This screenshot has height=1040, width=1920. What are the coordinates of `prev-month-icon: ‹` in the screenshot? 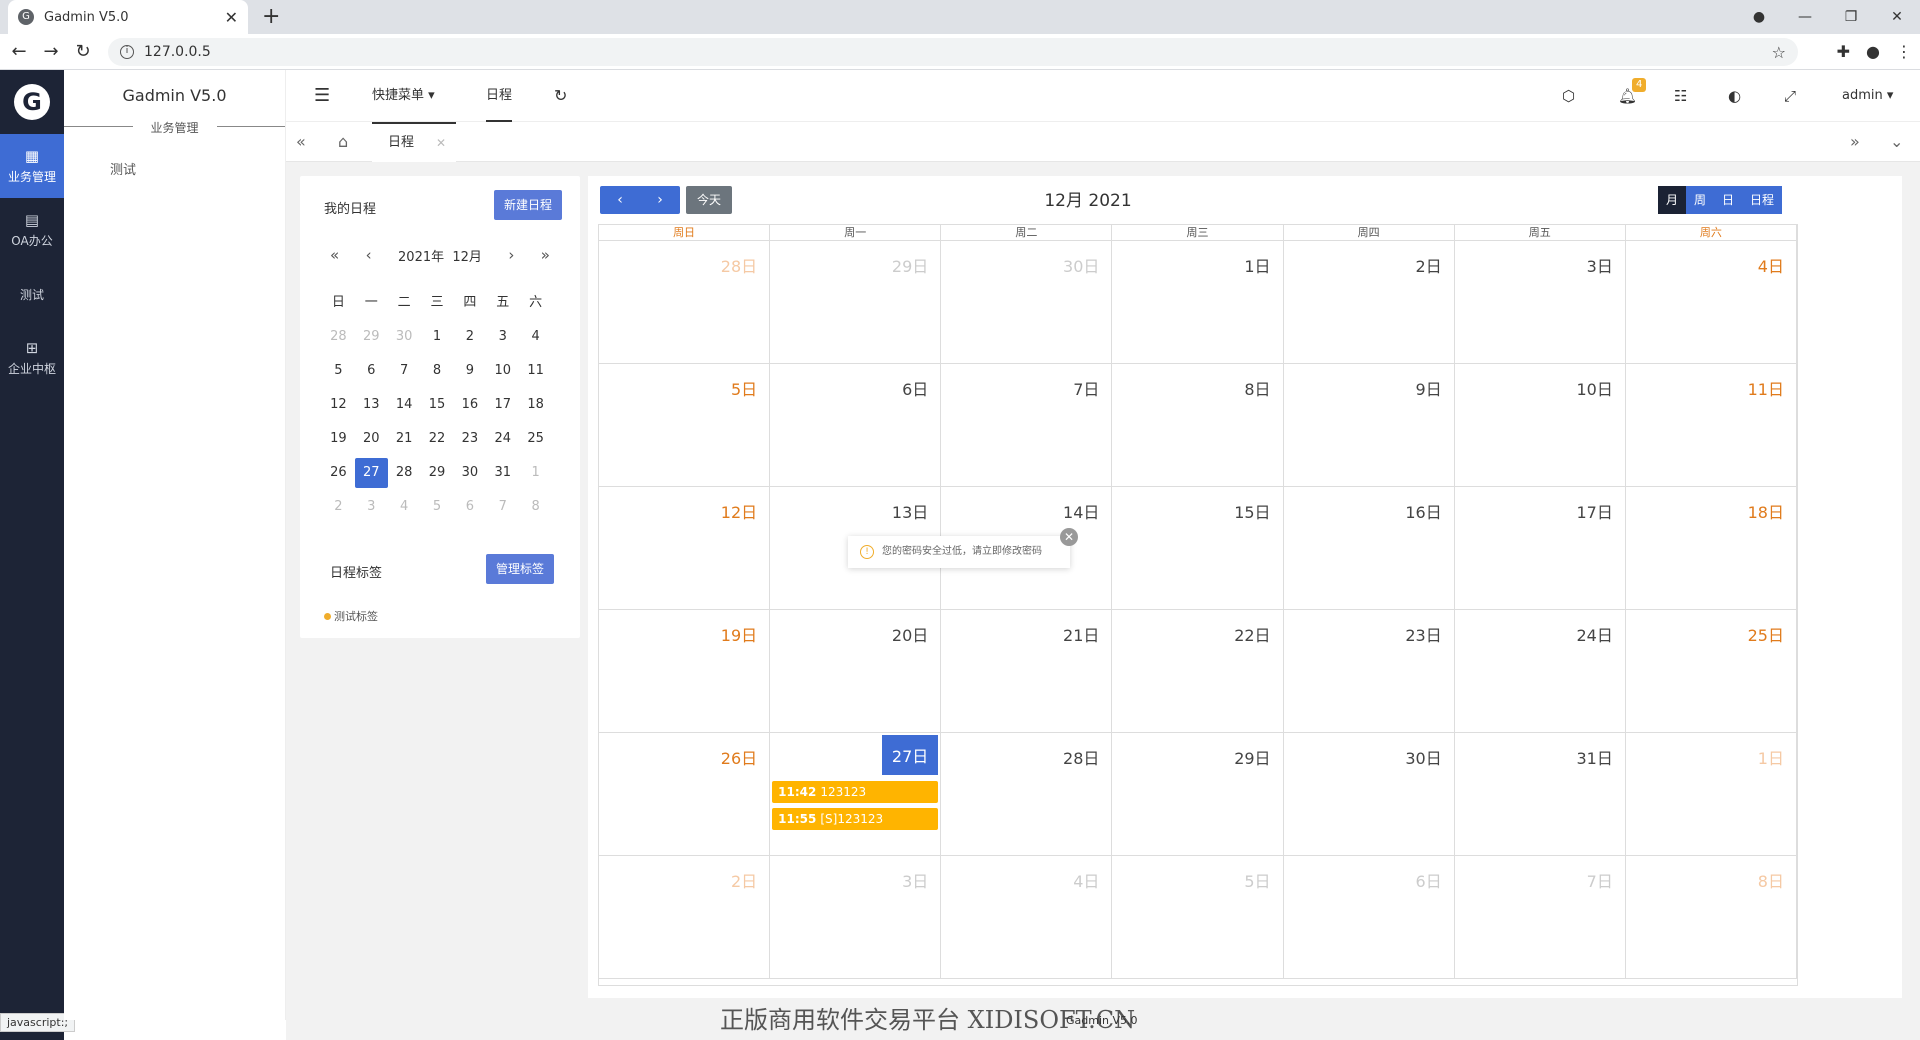 It's located at (369, 255).